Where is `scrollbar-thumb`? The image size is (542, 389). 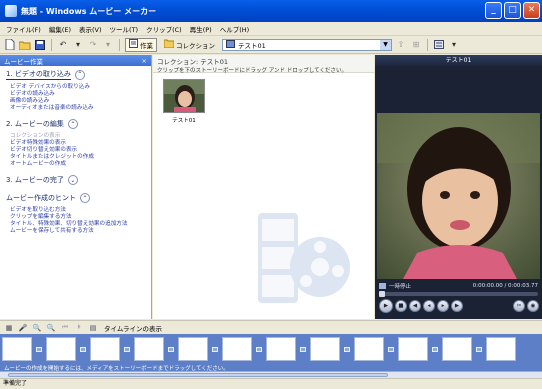 scrollbar-thumb is located at coordinates (198, 375).